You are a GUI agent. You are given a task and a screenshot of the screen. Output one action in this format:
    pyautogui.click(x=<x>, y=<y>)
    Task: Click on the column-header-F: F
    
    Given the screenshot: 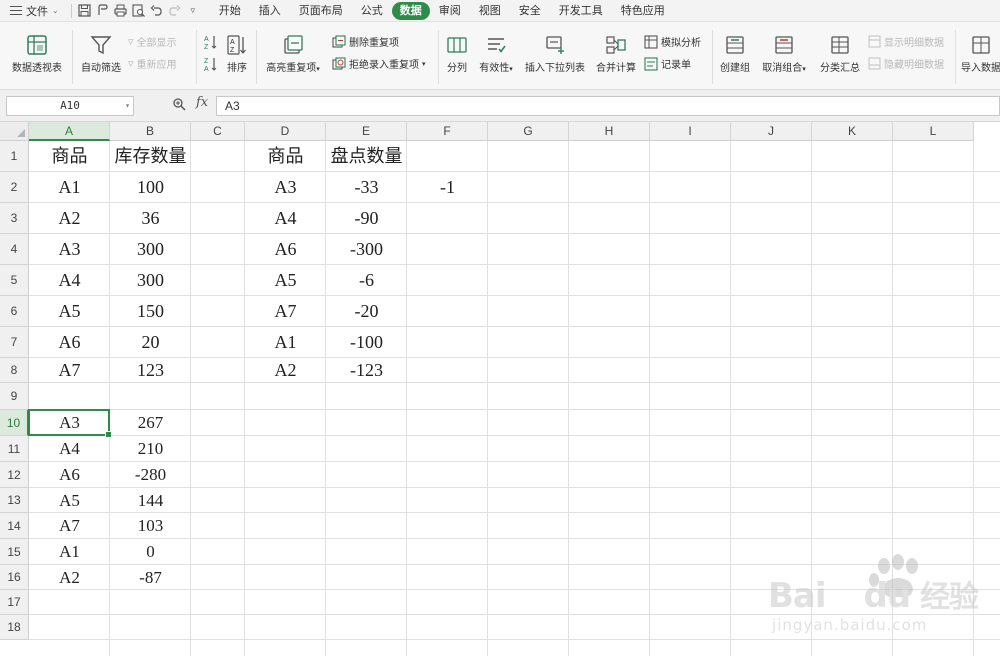 What is the action you would take?
    pyautogui.click(x=447, y=131)
    